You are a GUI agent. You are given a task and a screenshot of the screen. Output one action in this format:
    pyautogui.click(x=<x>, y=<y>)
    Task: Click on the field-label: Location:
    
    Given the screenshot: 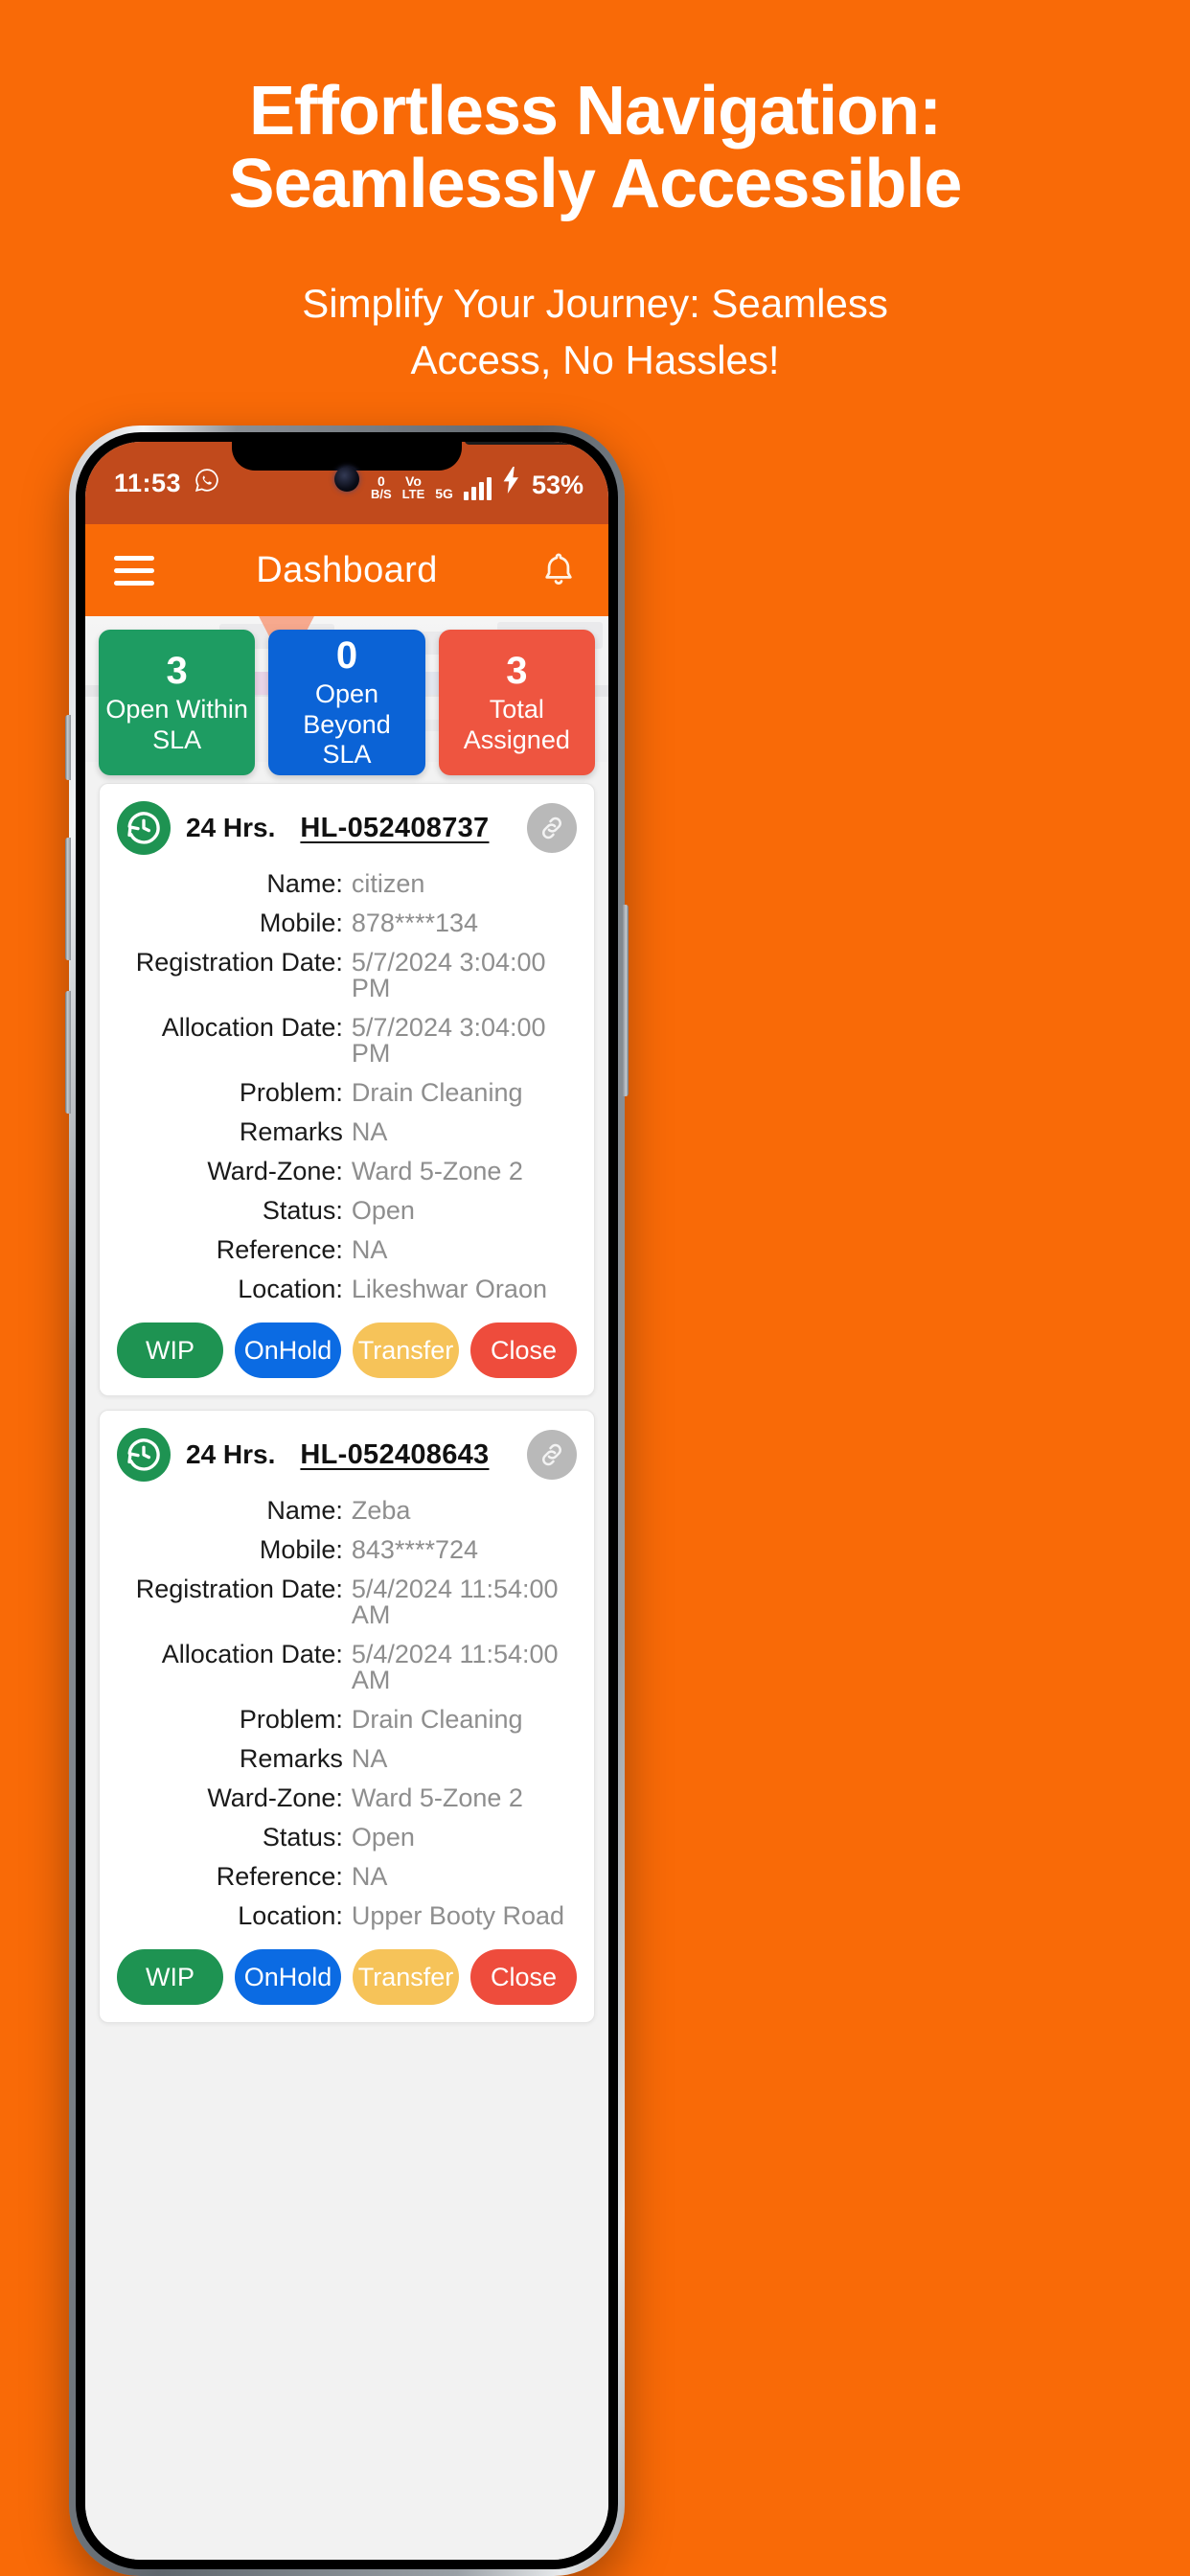 What is the action you would take?
    pyautogui.click(x=290, y=1915)
    